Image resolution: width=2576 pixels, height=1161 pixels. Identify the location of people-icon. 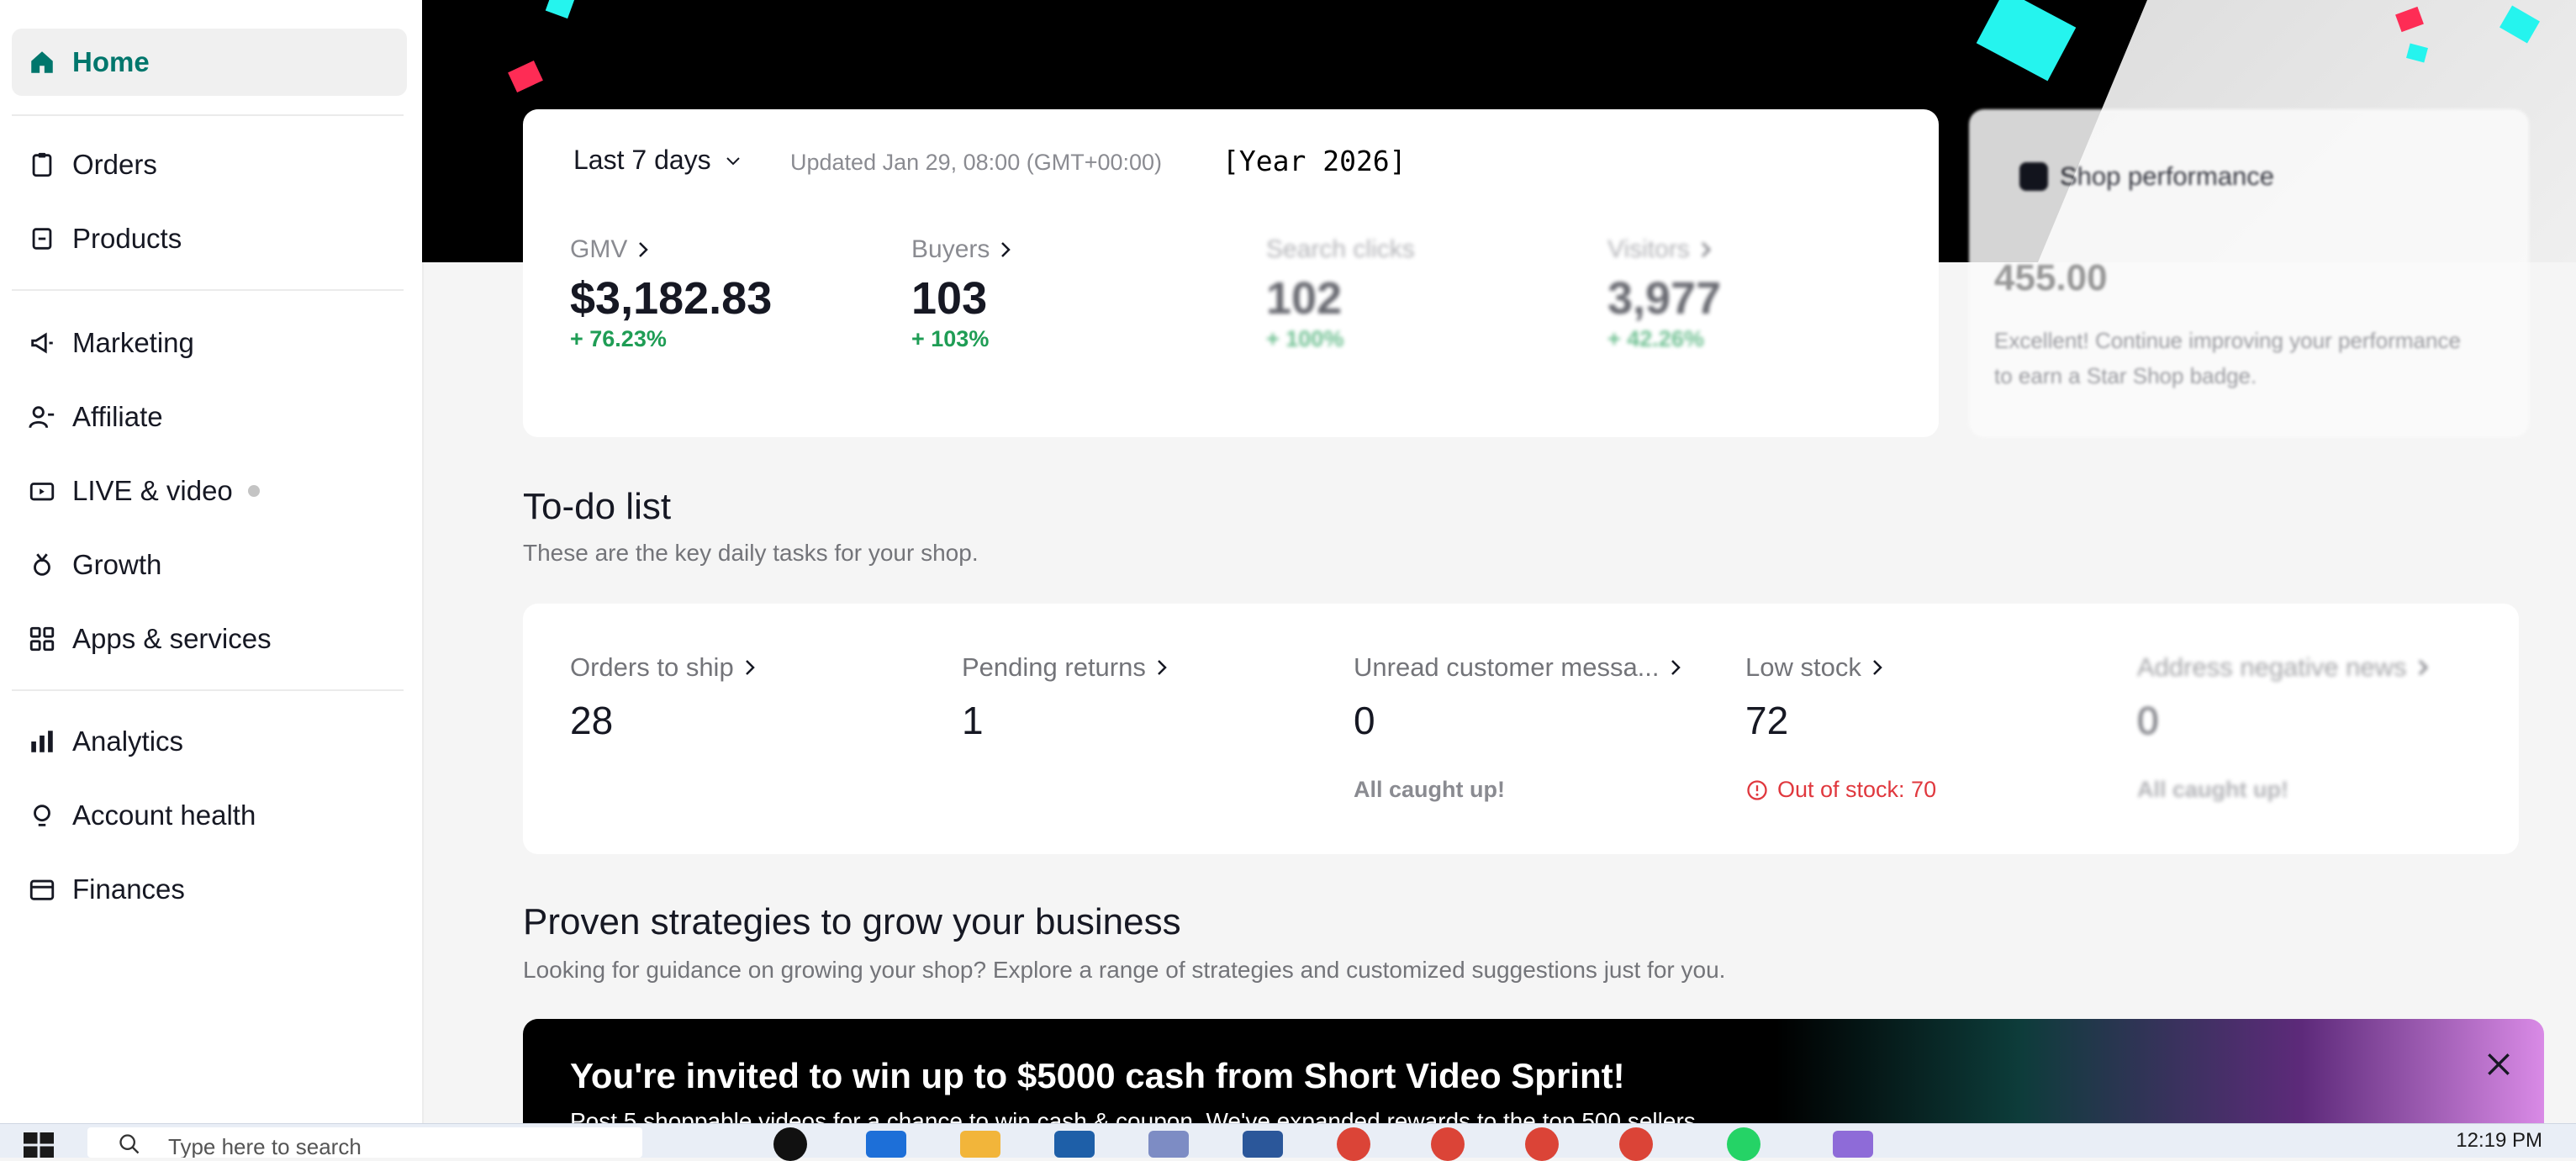
(42, 417).